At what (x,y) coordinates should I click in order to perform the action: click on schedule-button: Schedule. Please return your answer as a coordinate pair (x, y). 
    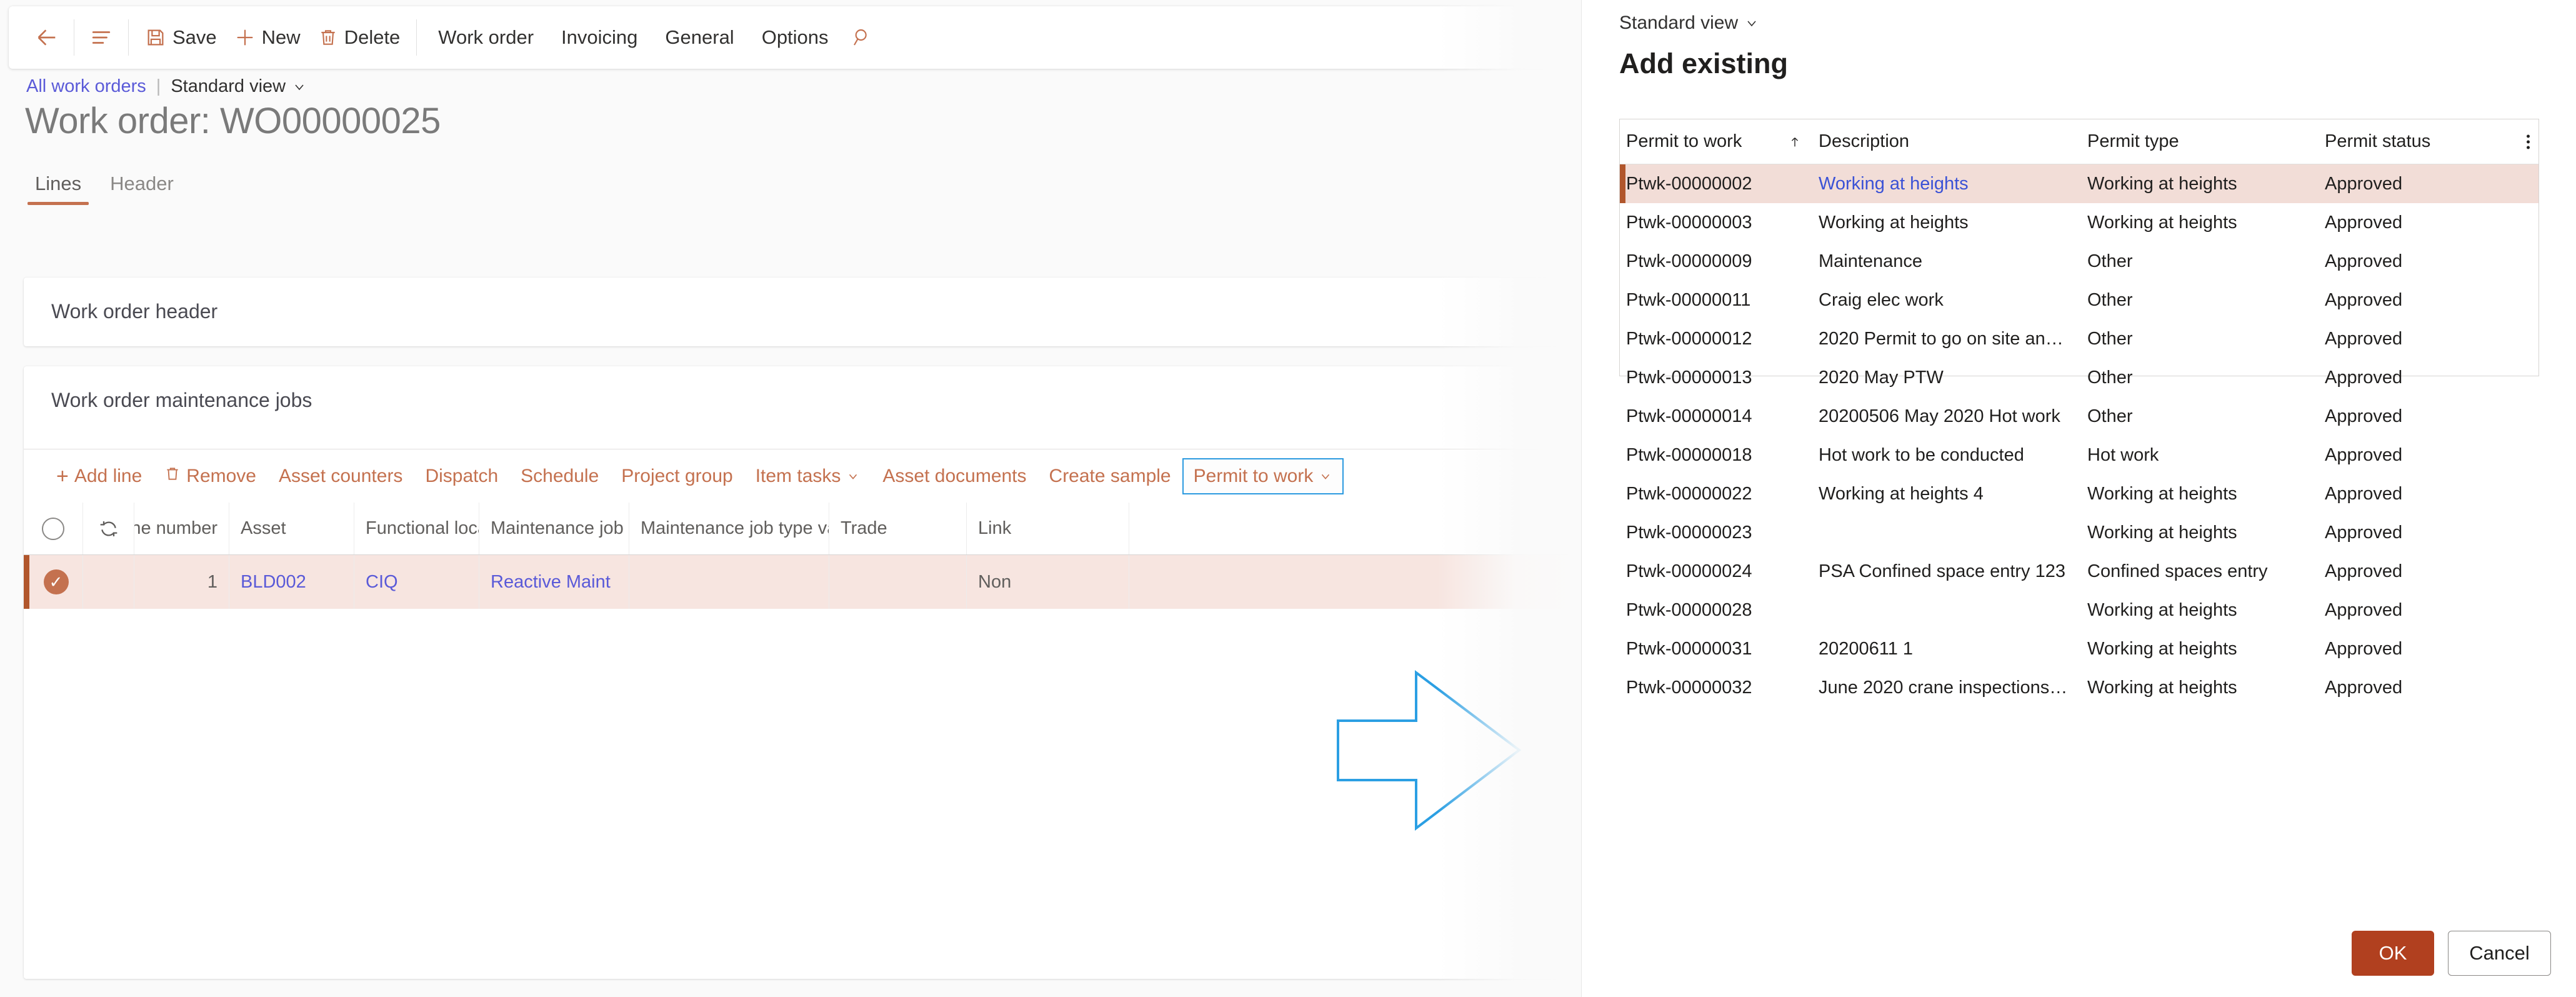
    Looking at the image, I should click on (559, 476).